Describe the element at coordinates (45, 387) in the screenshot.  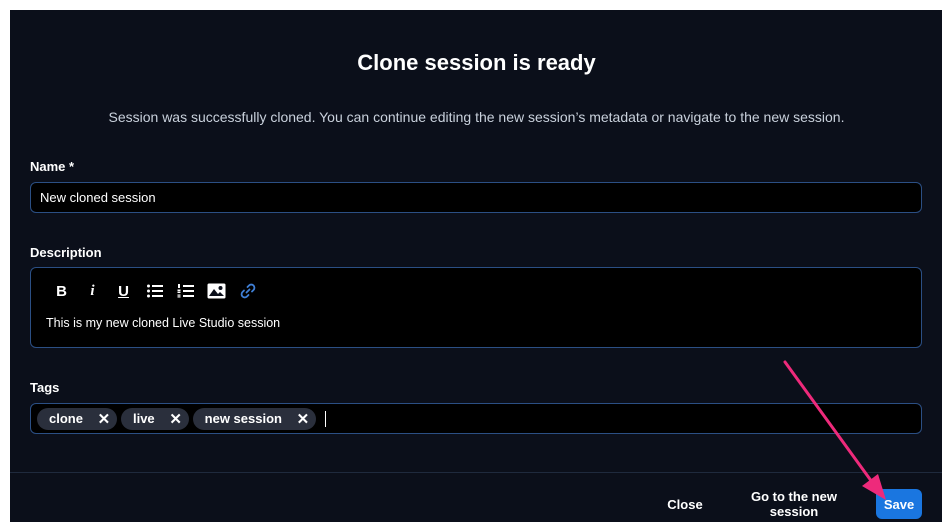
I see `tags-label: Tags` at that location.